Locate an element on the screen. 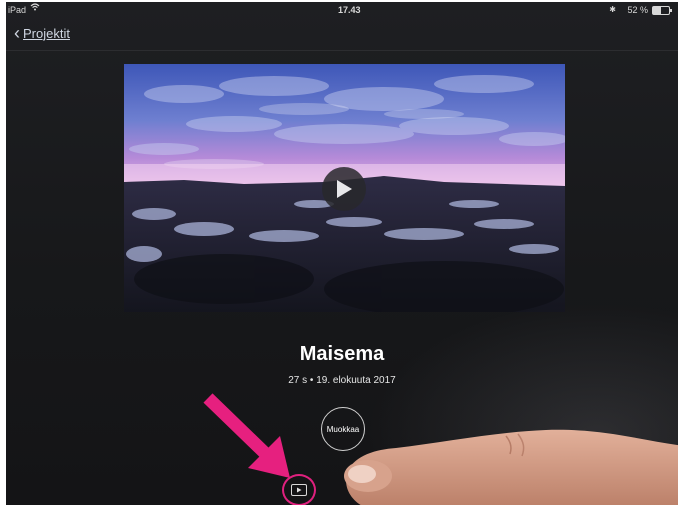 This screenshot has width=683, height=507. play-icon is located at coordinates (344, 189).